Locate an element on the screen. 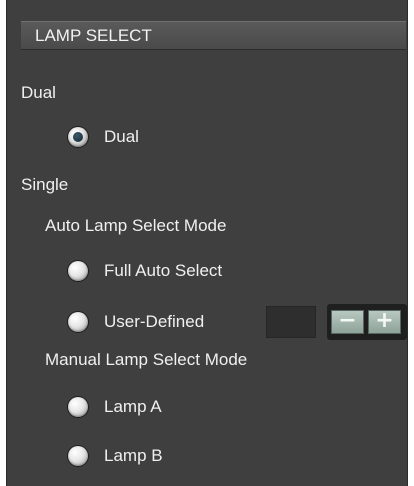 The image size is (414, 486). subsection-label-manual-mode: Manual Lamp Select Mode is located at coordinates (146, 359).